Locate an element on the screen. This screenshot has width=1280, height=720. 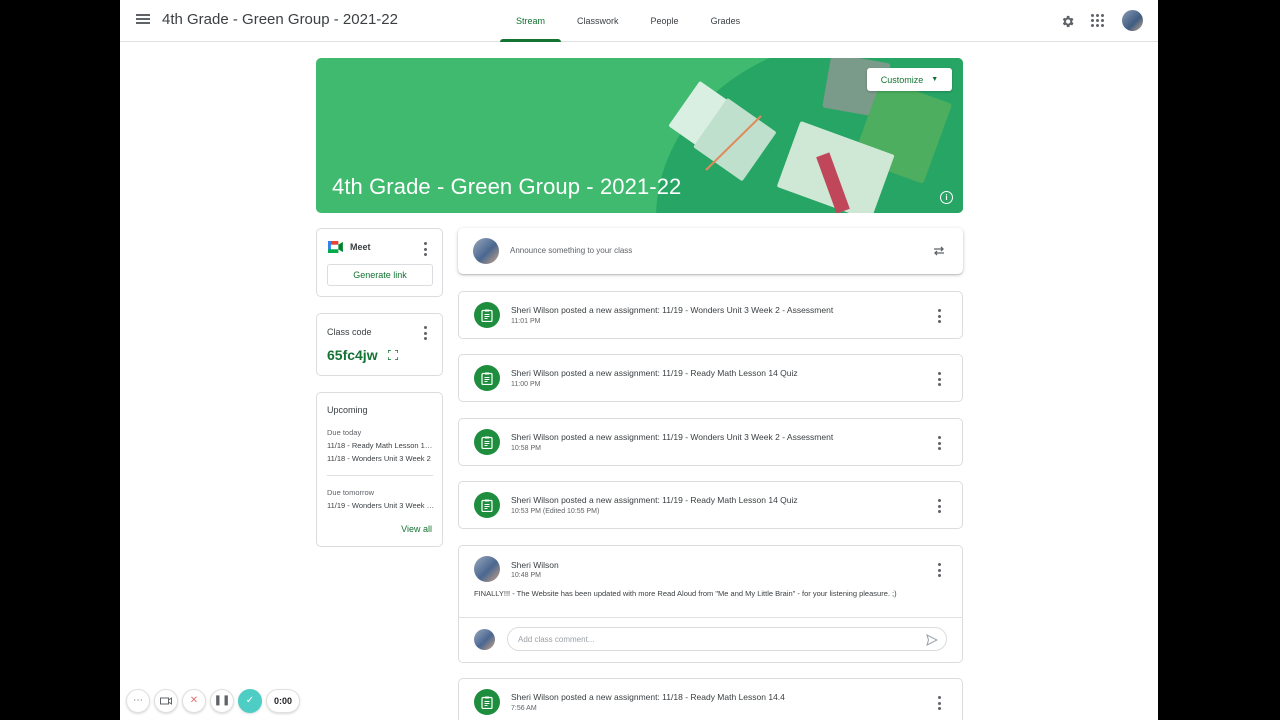
tab-people: People is located at coordinates (665, 21).